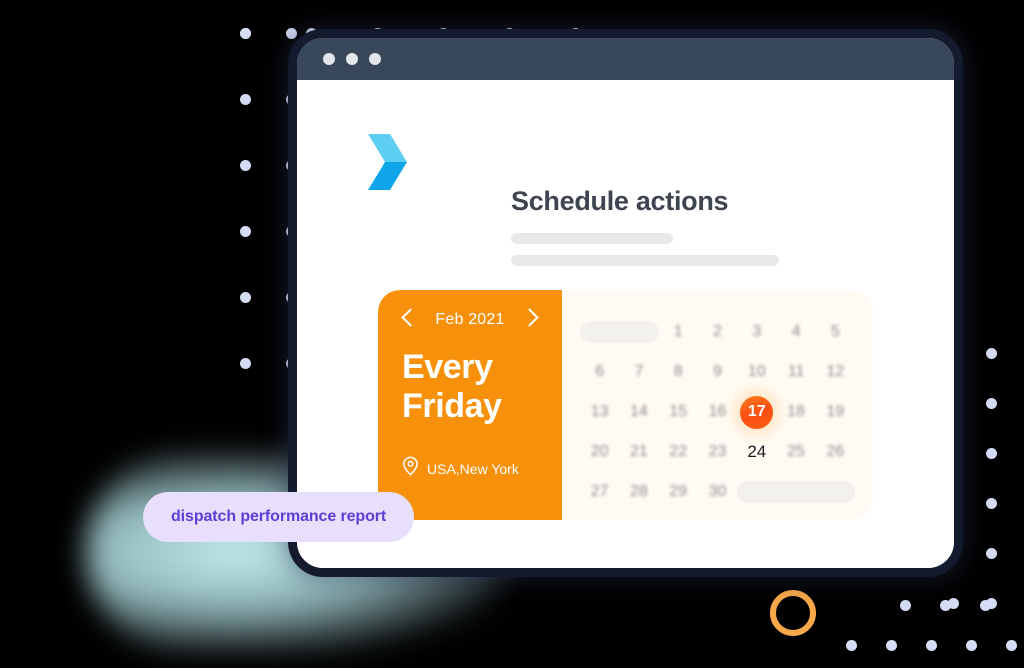 This screenshot has width=1024, height=668. I want to click on calendar-day: 22, so click(678, 452).